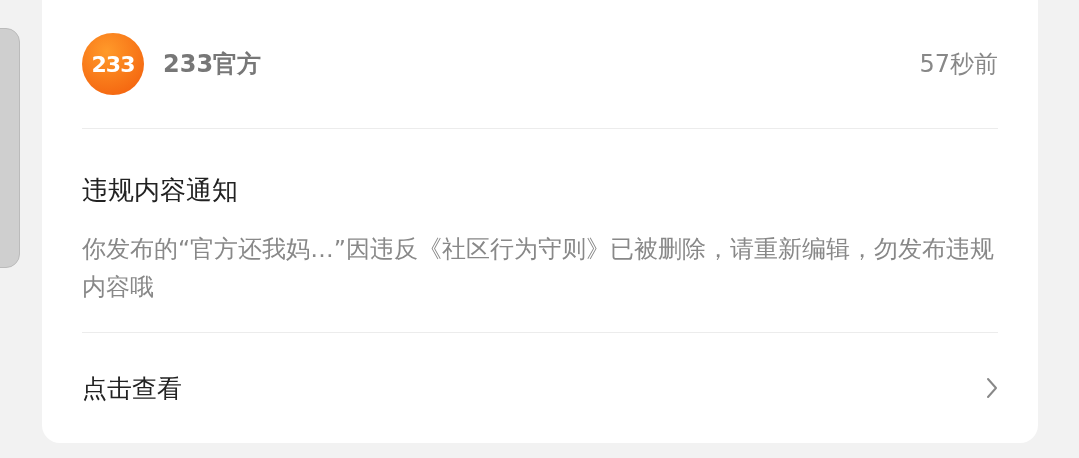  Describe the element at coordinates (212, 64) in the screenshot. I see `sender-name: 233官方` at that location.